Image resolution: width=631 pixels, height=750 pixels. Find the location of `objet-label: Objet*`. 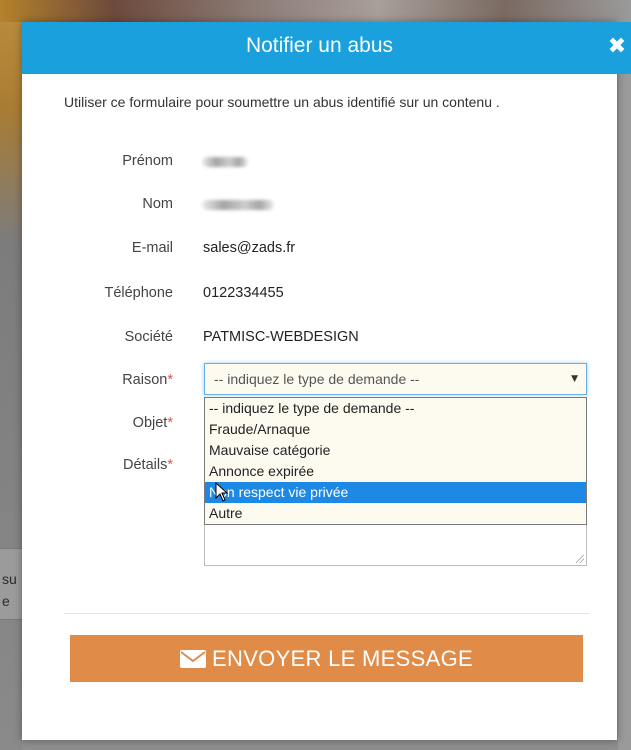

objet-label: Objet* is located at coordinates (152, 423).